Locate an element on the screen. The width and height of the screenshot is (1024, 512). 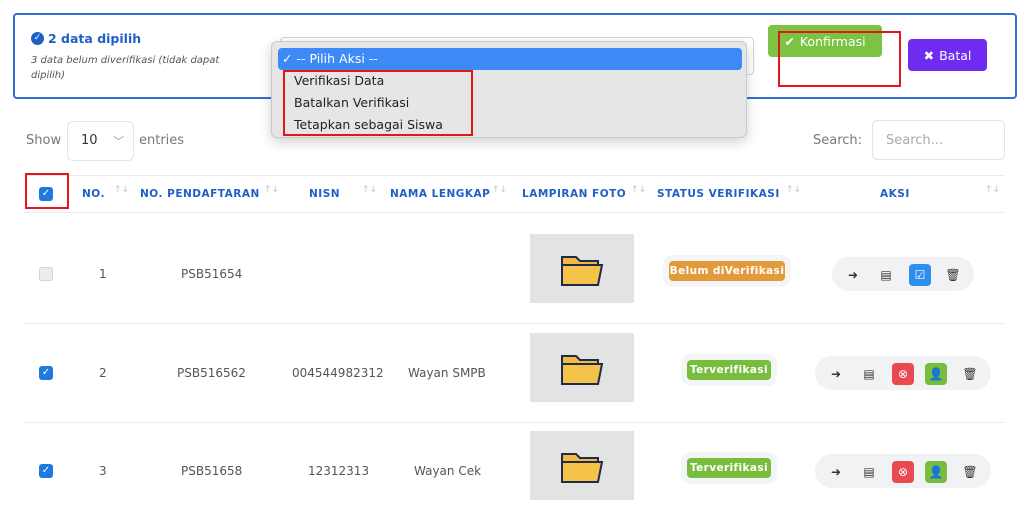
entries-label: entries is located at coordinates (162, 140).